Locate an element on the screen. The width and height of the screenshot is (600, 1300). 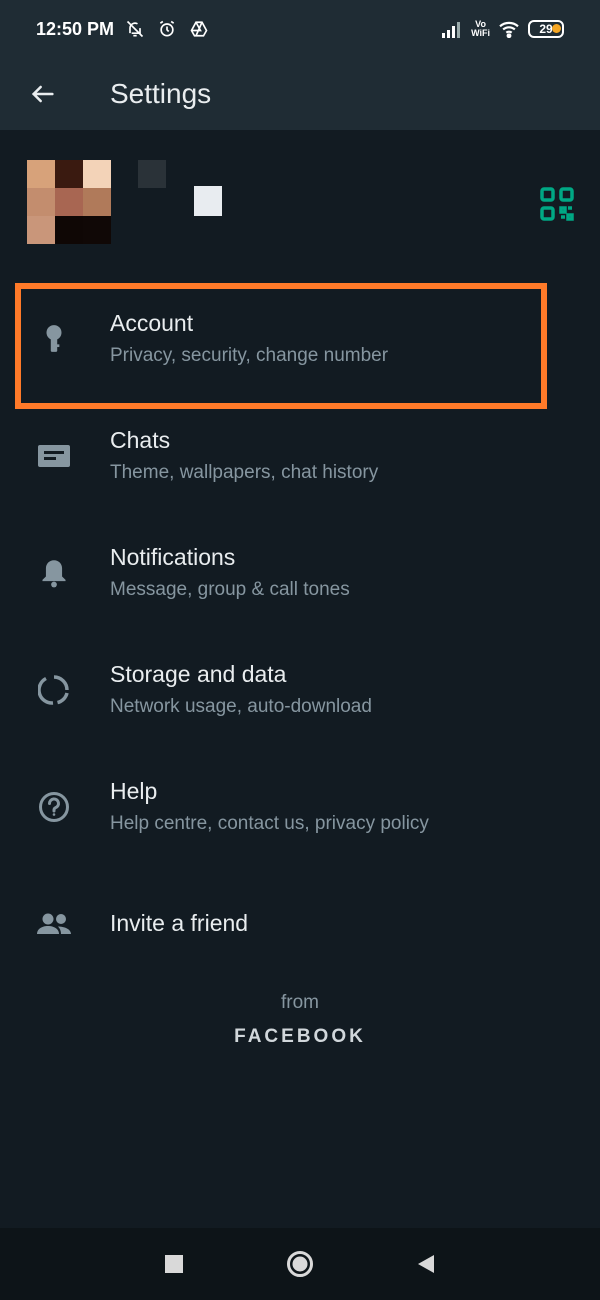
page-title: Settings is located at coordinates (161, 93).